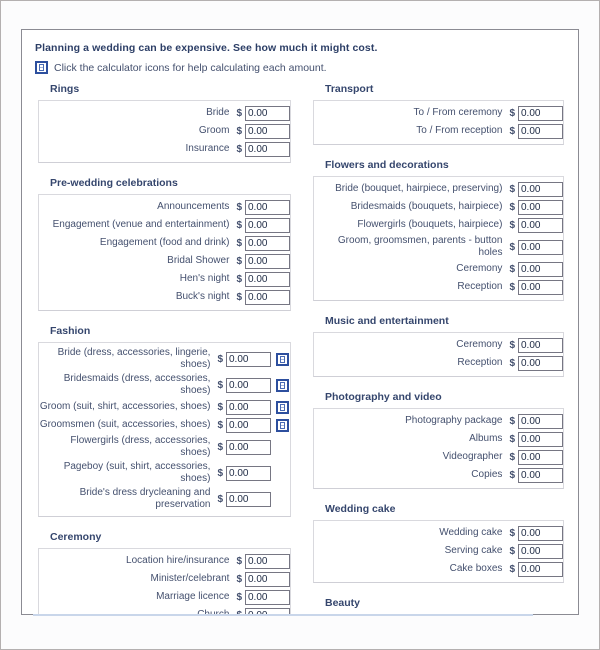 The width and height of the screenshot is (600, 650). What do you see at coordinates (164, 279) in the screenshot?
I see `budget-row: Hen's night $` at bounding box center [164, 279].